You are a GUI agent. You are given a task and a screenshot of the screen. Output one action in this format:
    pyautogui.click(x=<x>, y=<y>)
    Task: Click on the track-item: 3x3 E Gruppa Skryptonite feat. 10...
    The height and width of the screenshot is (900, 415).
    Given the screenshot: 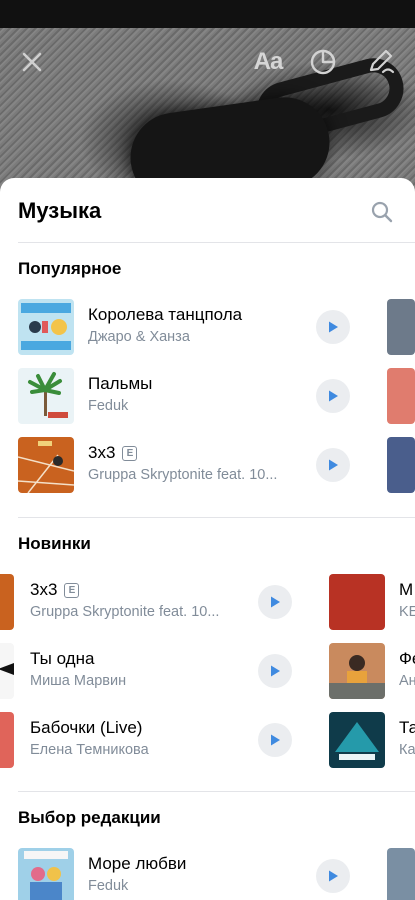 What is the action you would take?
    pyautogui.click(x=216, y=467)
    